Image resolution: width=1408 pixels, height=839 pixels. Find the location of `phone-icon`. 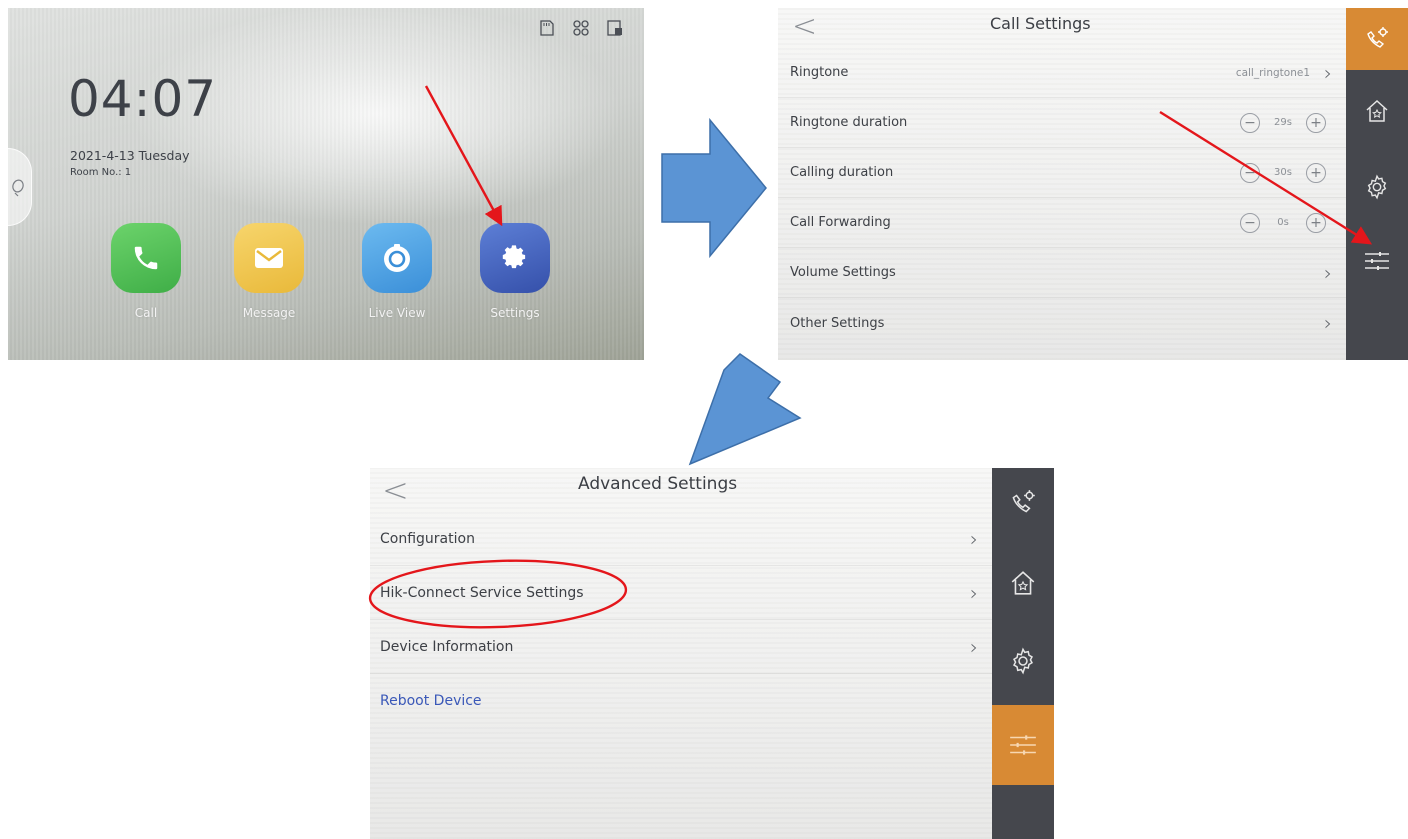

phone-icon is located at coordinates (146, 258).